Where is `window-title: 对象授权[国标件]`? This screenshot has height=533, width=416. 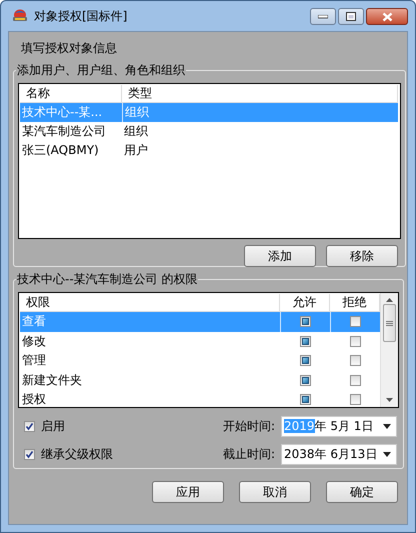
window-title: 对象授权[国标件] is located at coordinates (81, 16).